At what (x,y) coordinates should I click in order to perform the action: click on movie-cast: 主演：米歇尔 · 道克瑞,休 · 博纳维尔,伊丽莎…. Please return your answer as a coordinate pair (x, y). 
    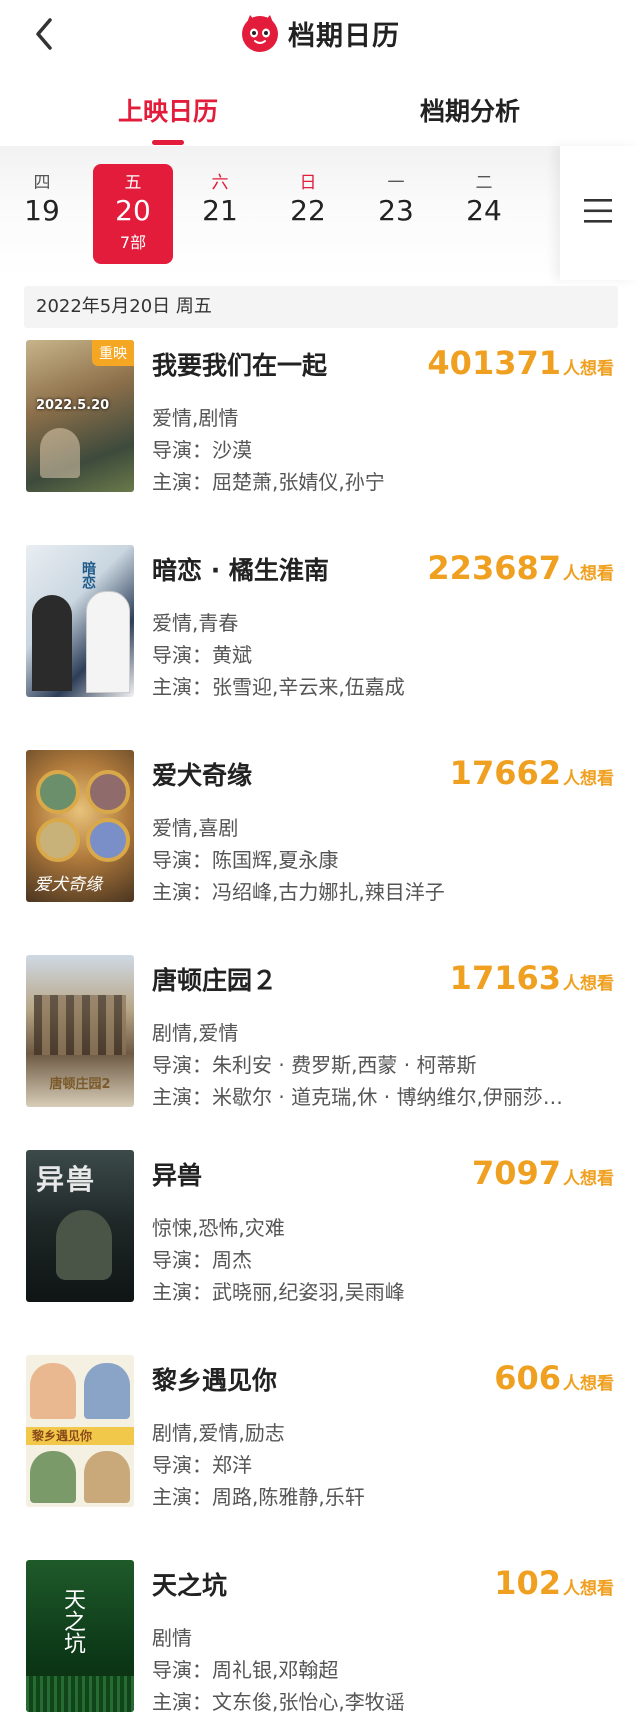
    Looking at the image, I should click on (357, 1097).